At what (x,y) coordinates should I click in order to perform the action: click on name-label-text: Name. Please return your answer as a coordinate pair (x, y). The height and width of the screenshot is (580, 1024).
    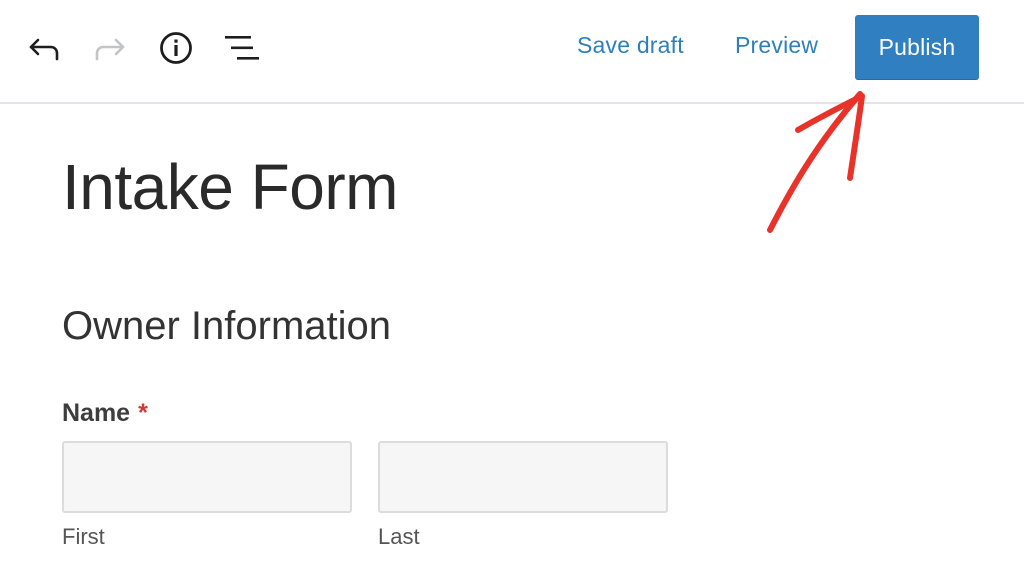
    Looking at the image, I should click on (96, 413).